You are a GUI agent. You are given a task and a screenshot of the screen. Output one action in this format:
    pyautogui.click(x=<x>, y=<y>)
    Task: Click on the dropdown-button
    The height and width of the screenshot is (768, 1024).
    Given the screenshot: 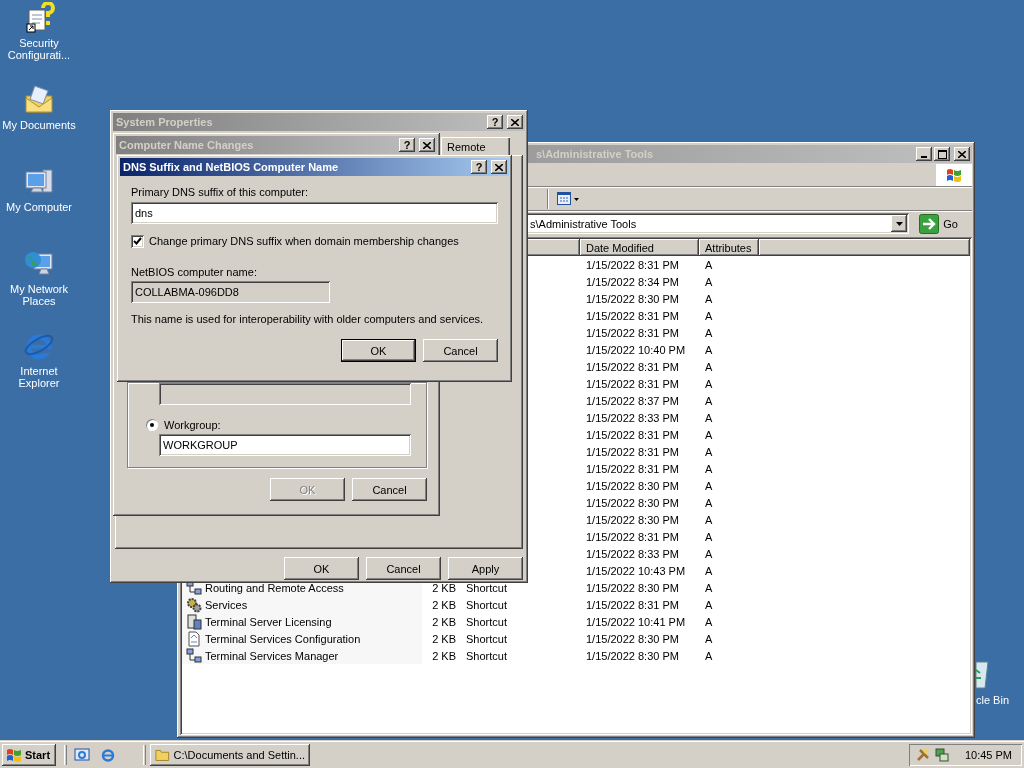 What is the action you would take?
    pyautogui.click(x=899, y=223)
    